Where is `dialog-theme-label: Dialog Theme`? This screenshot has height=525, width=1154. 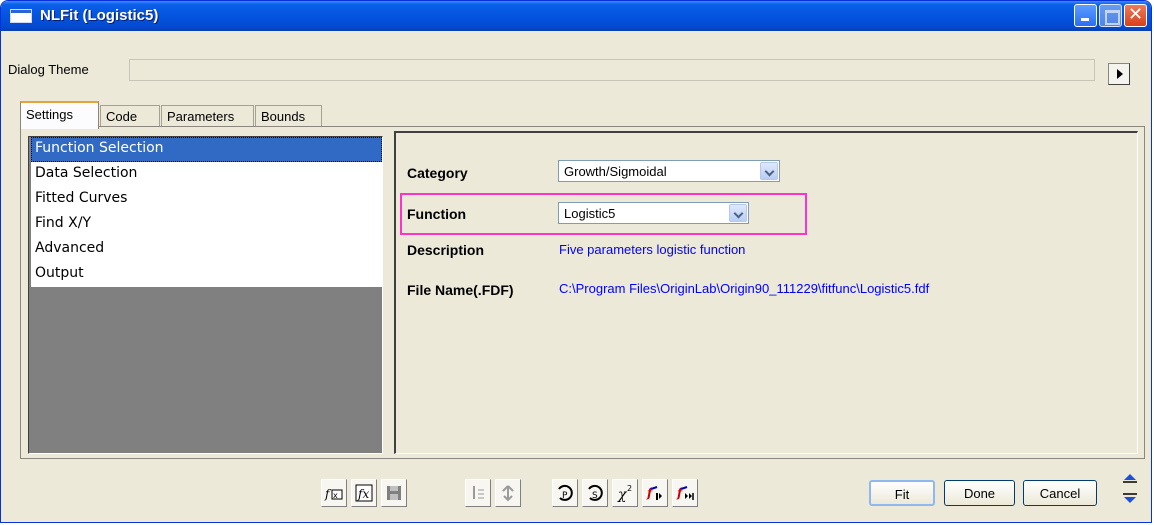
dialog-theme-label: Dialog Theme is located at coordinates (48, 69).